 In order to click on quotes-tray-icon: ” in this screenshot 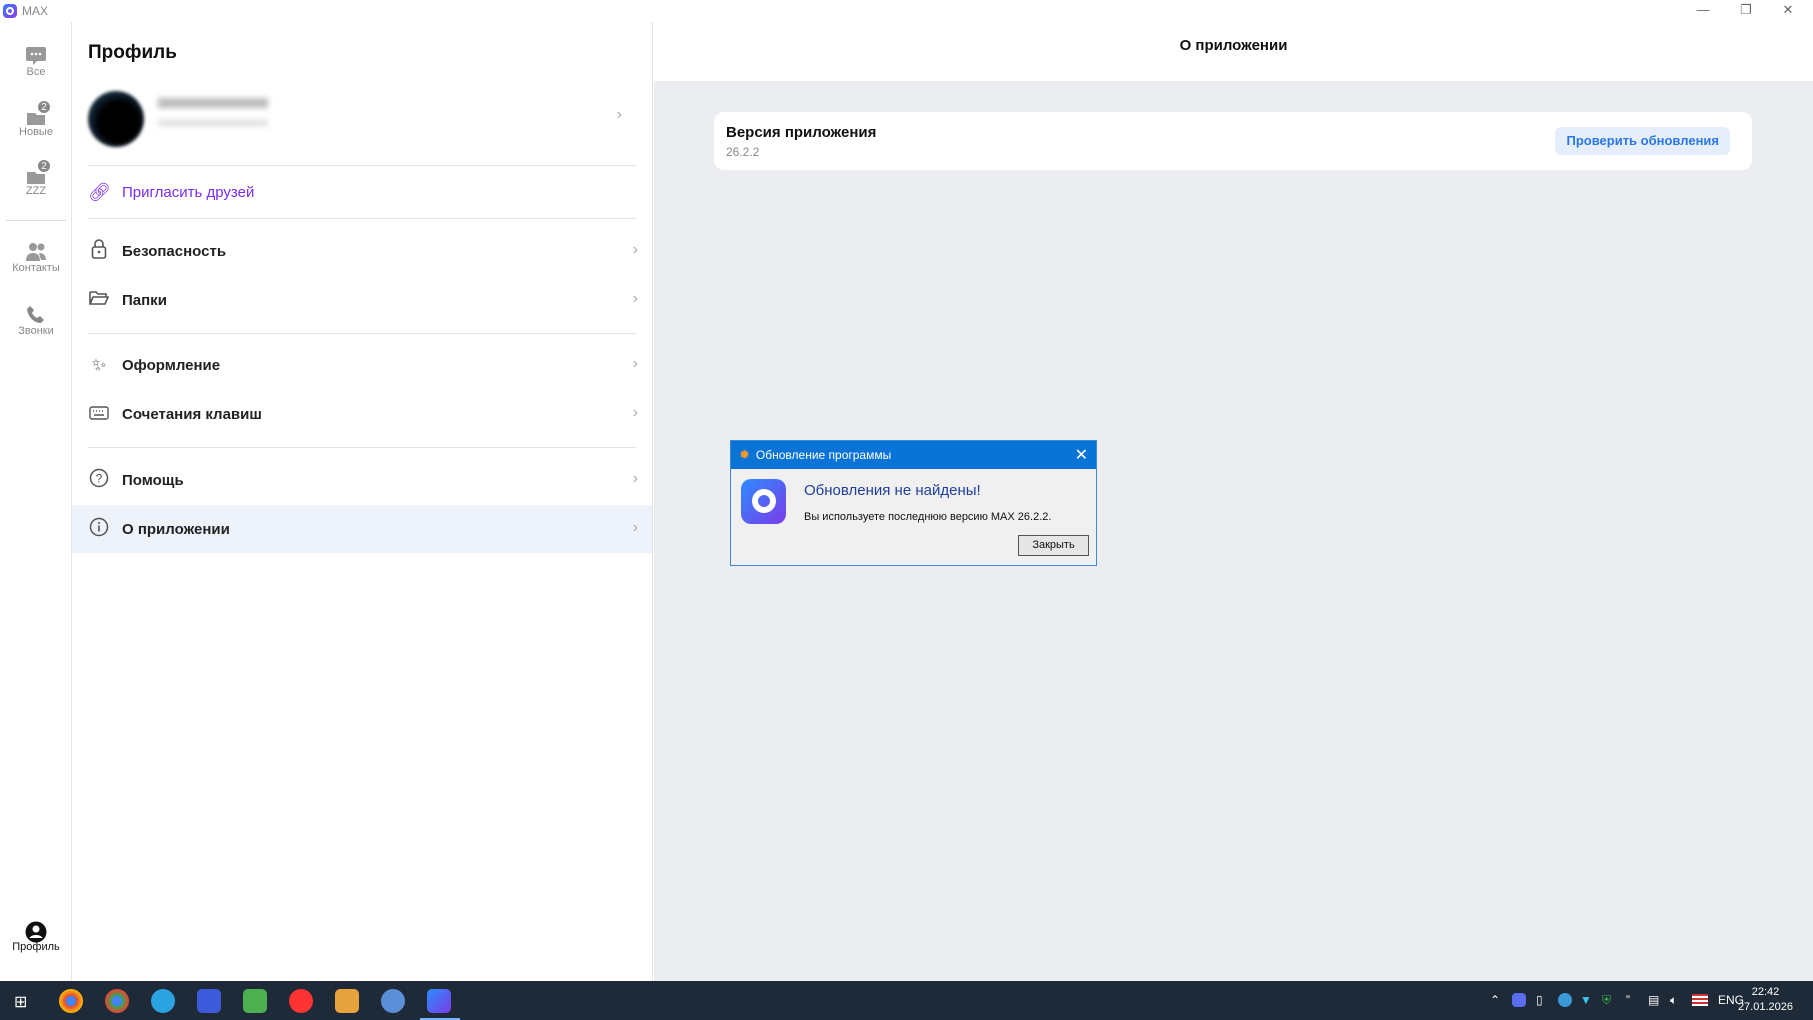, I will do `click(1628, 1000)`.